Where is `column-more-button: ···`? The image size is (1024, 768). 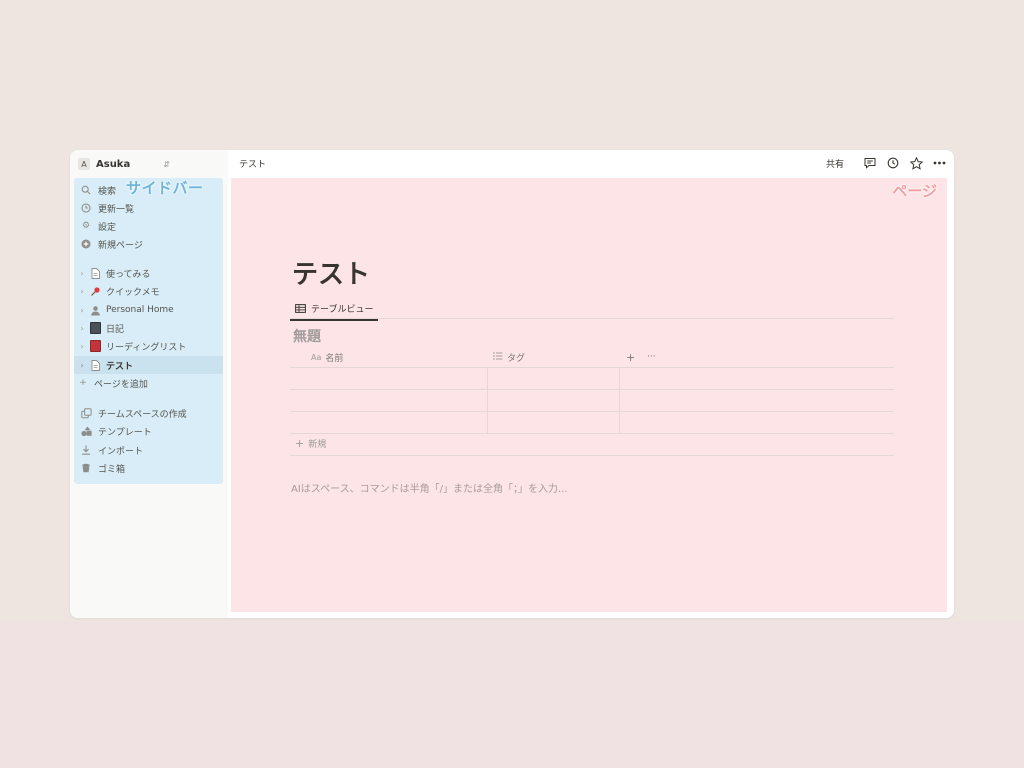 column-more-button: ··· is located at coordinates (651, 357).